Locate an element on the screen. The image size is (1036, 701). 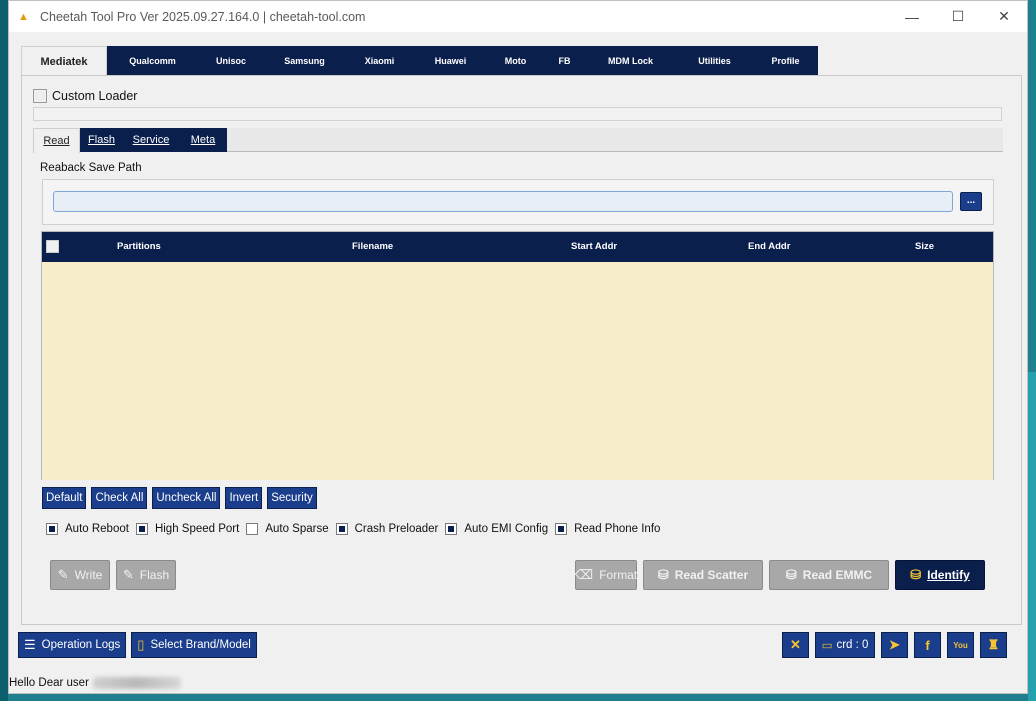
tab-moto: Moto is located at coordinates (515, 60).